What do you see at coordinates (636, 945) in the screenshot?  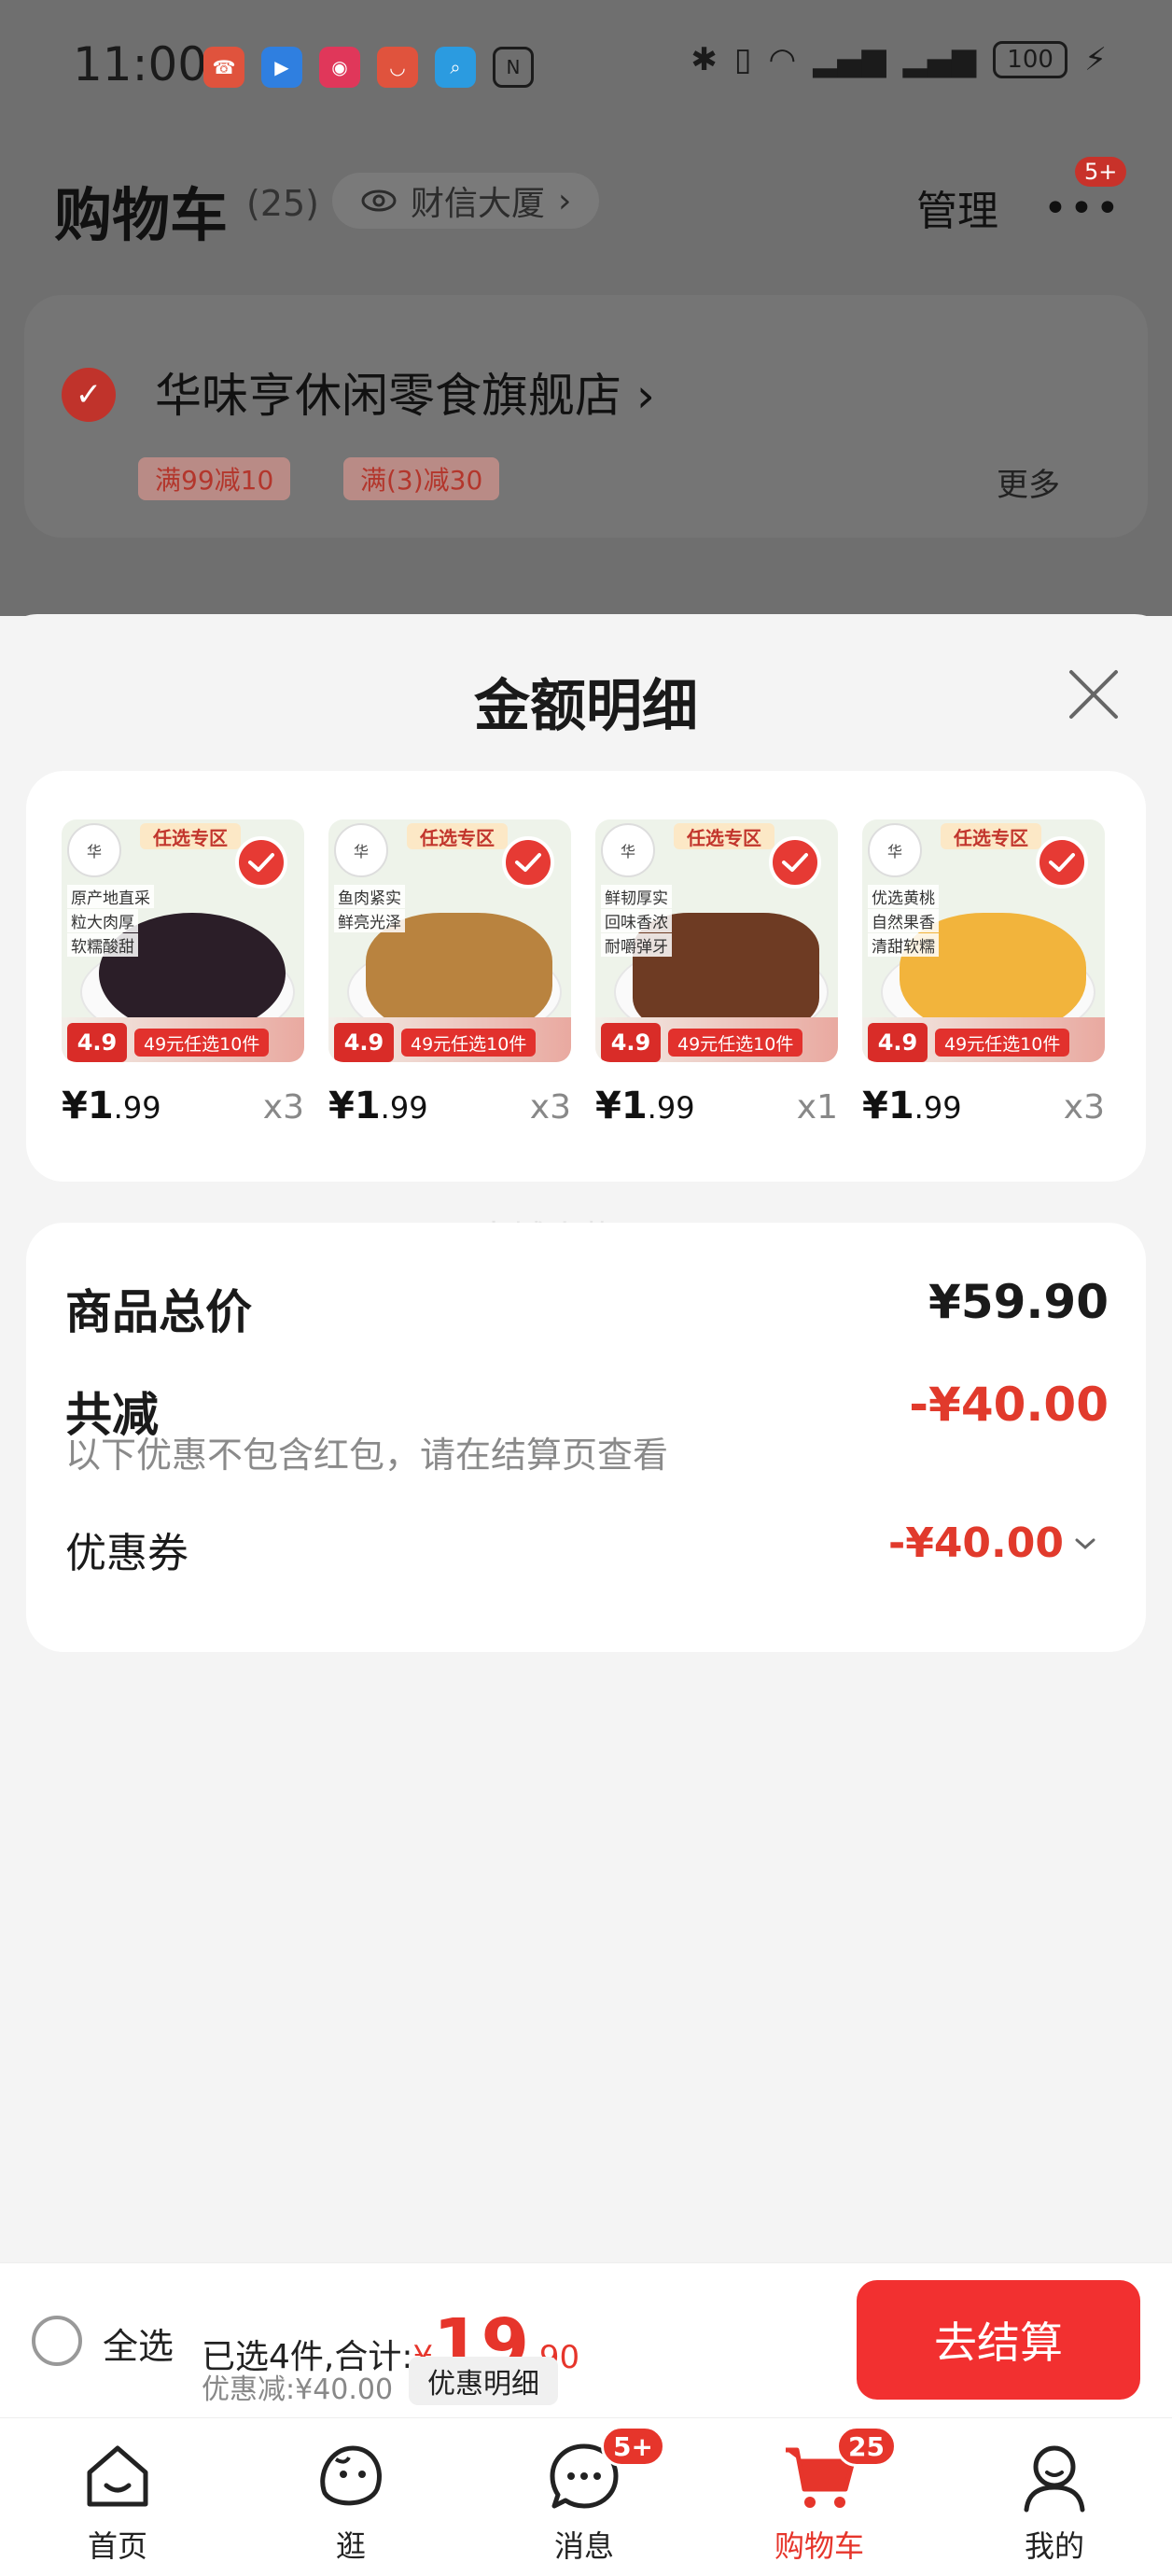 I see `product-feature: 耐嚼弹牙` at bounding box center [636, 945].